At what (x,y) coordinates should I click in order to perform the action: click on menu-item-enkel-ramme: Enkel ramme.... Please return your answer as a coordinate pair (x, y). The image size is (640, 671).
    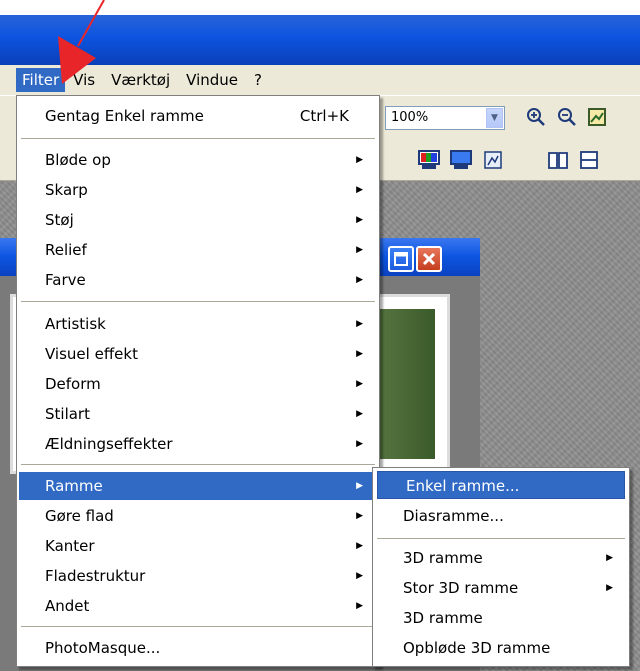
    Looking at the image, I should click on (501, 485).